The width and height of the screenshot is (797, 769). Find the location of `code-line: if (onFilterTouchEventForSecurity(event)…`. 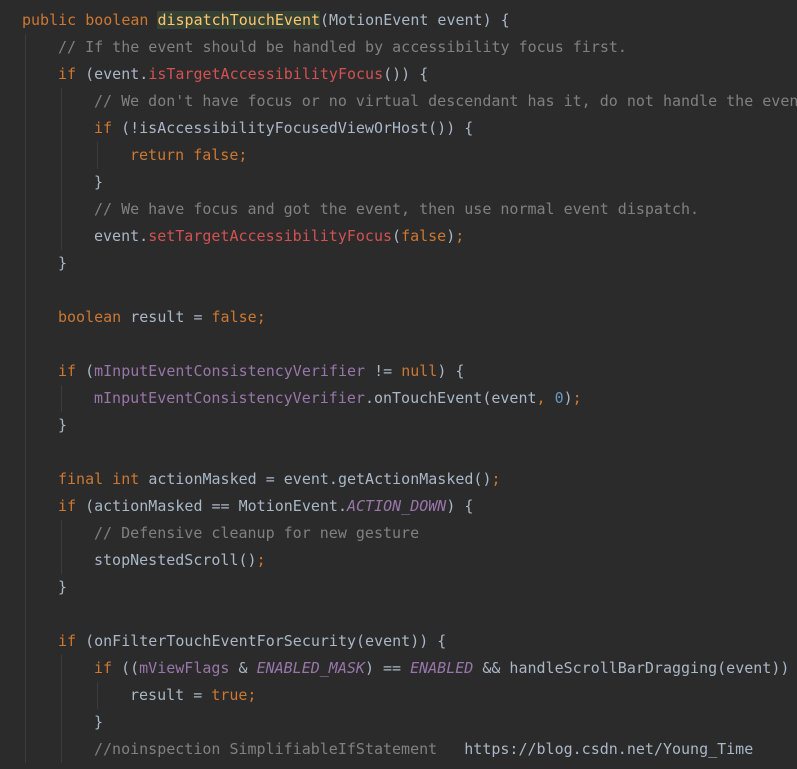

code-line: if (onFilterTouchEventForSecurity(event)… is located at coordinates (398, 641).